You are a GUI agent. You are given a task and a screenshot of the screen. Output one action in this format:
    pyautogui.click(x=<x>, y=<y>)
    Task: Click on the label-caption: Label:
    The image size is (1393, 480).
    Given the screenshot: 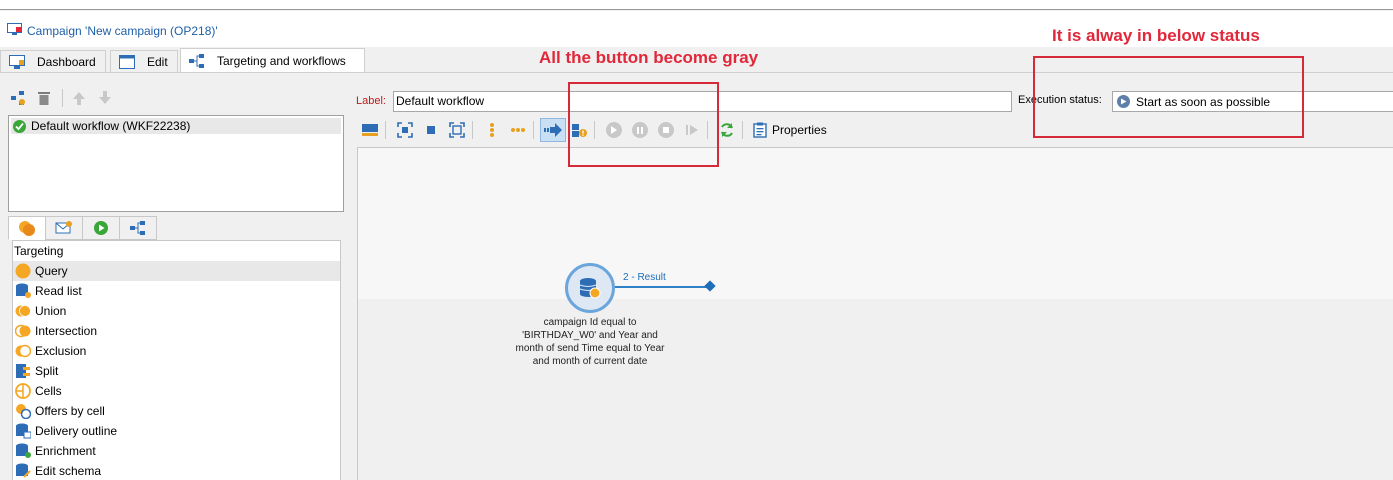 What is the action you would take?
    pyautogui.click(x=371, y=101)
    